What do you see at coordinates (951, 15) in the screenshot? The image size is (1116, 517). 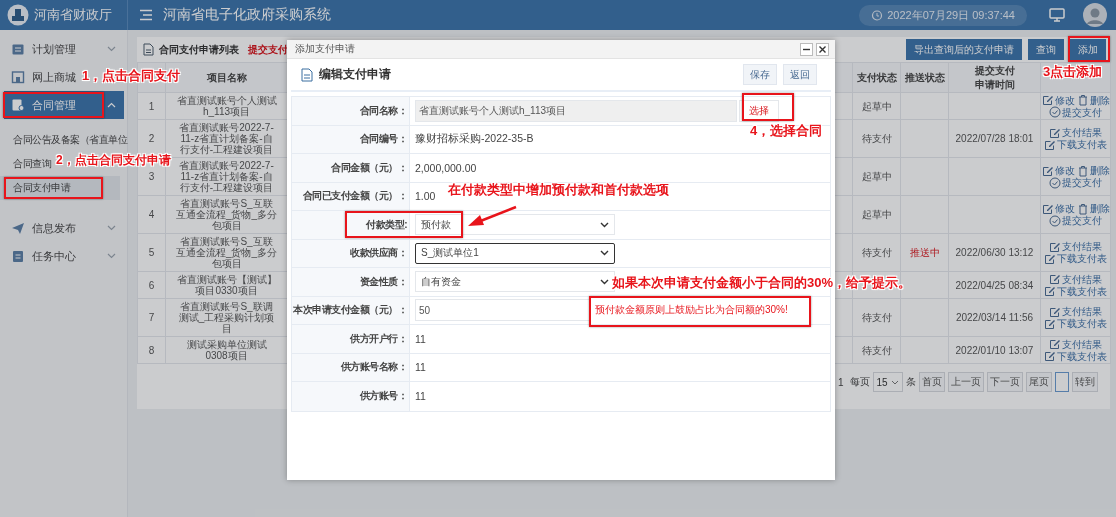 I see `datetime-text: 2022年07月29日 09:37:44` at bounding box center [951, 15].